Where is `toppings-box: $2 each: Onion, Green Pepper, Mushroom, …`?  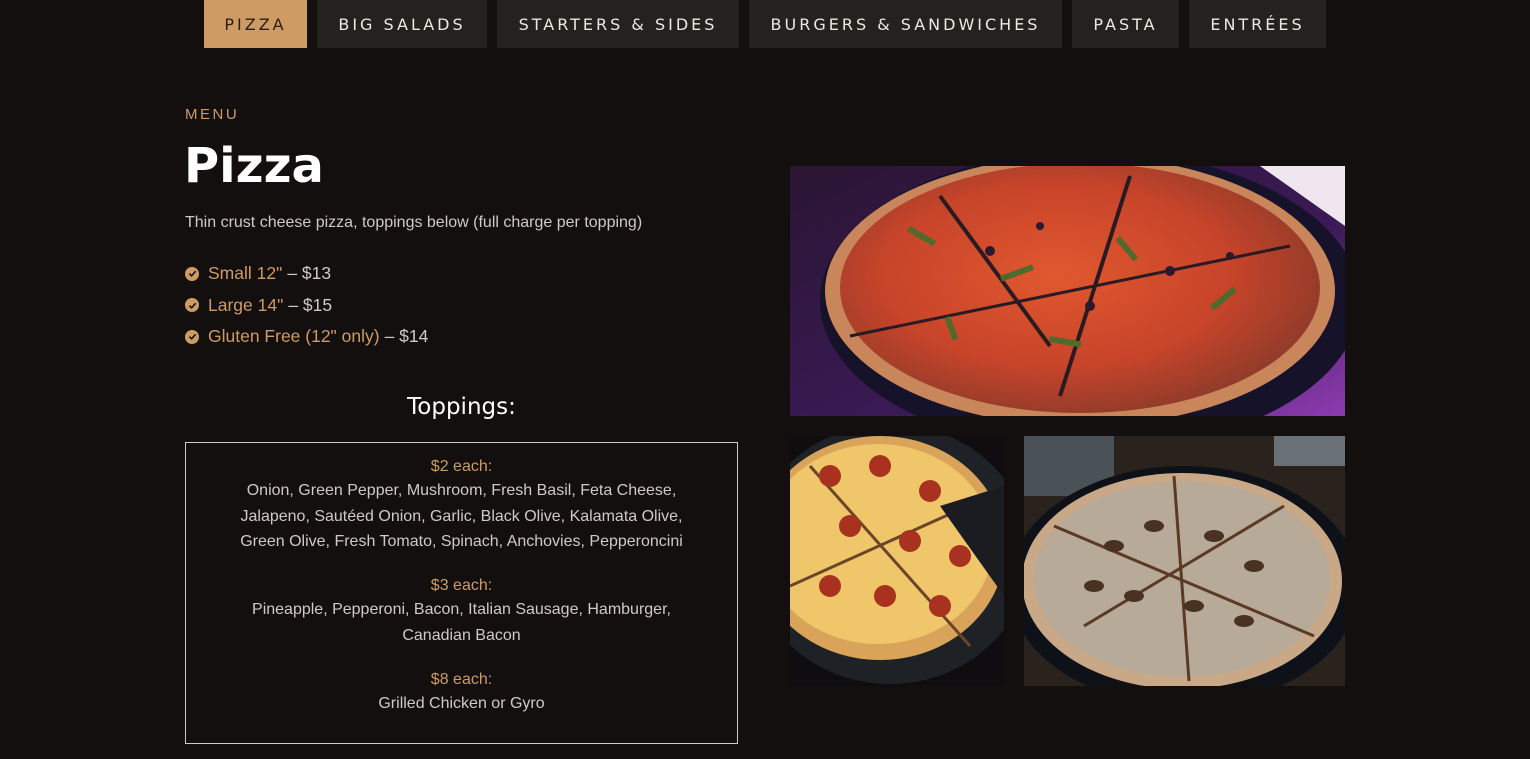
toppings-box: $2 each: Onion, Green Pepper, Mushroom, … is located at coordinates (461, 593).